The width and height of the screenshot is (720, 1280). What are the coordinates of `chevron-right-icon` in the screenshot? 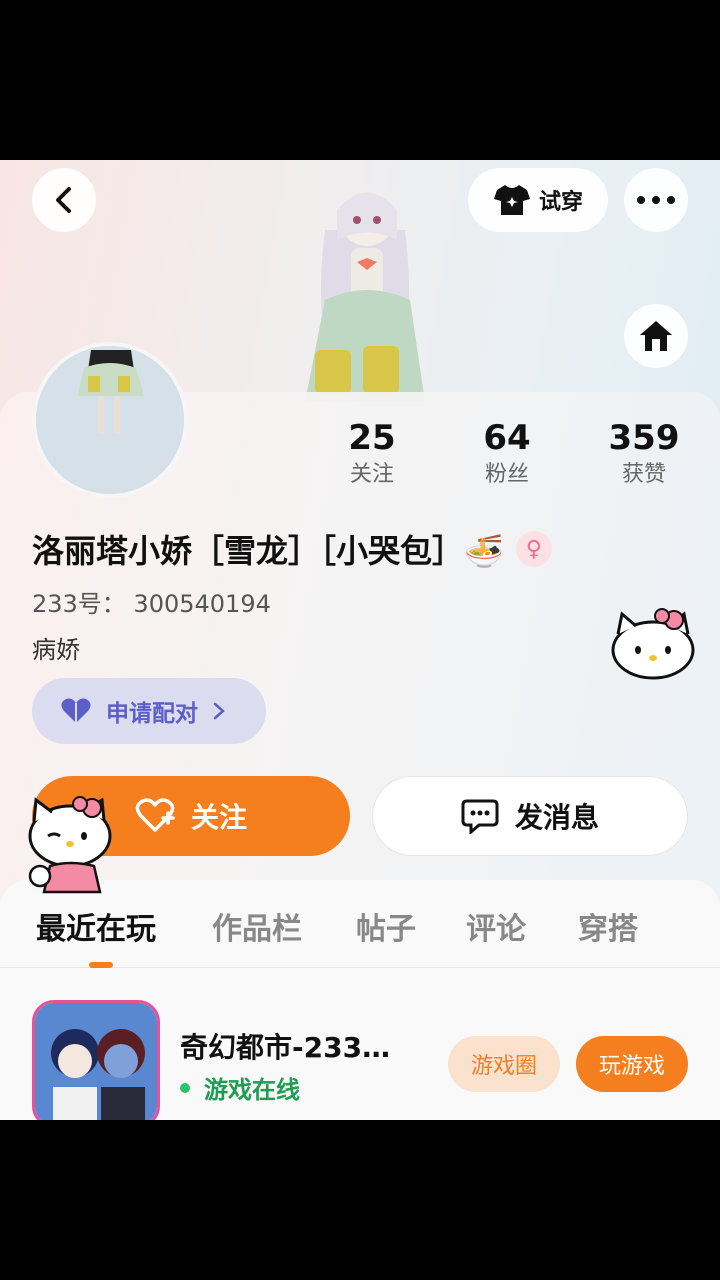 It's located at (219, 711).